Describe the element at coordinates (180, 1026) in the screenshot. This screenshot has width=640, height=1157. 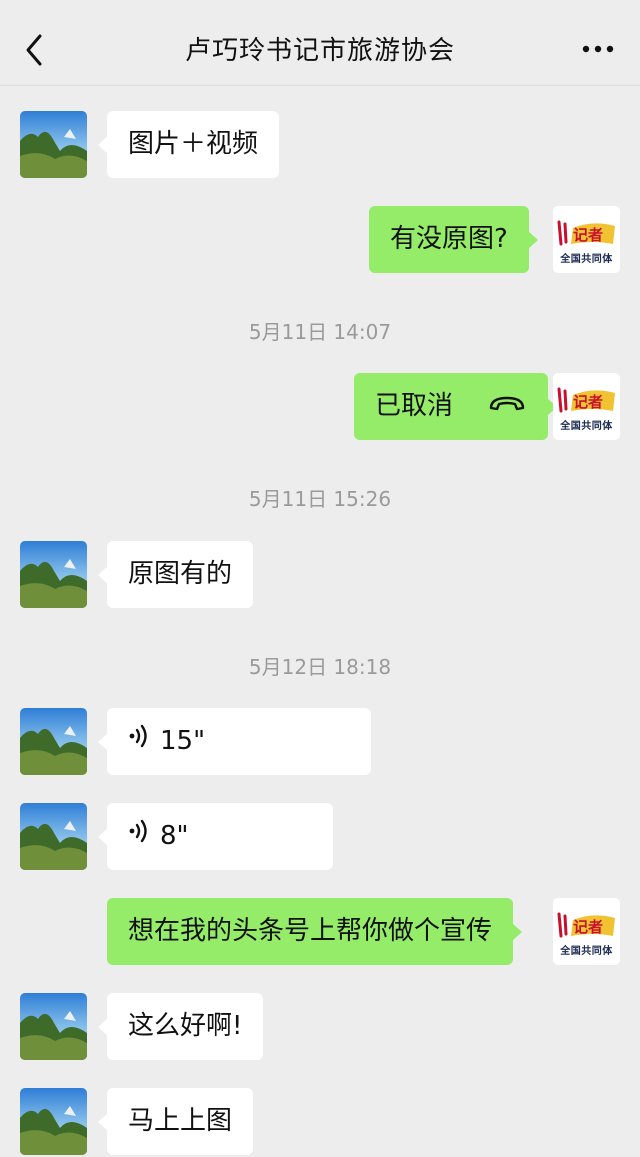
I see `message-bubble-incoming: 这么好啊!` at that location.